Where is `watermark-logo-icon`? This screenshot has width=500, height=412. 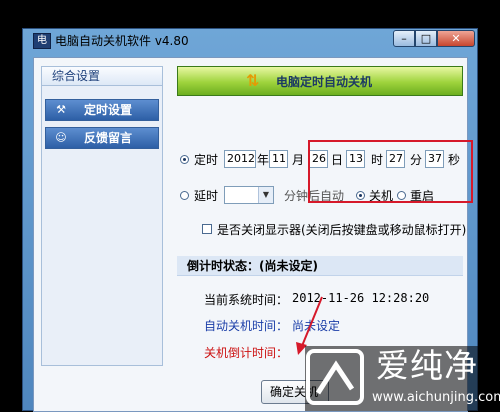
watermark-logo-icon is located at coordinates (335, 377).